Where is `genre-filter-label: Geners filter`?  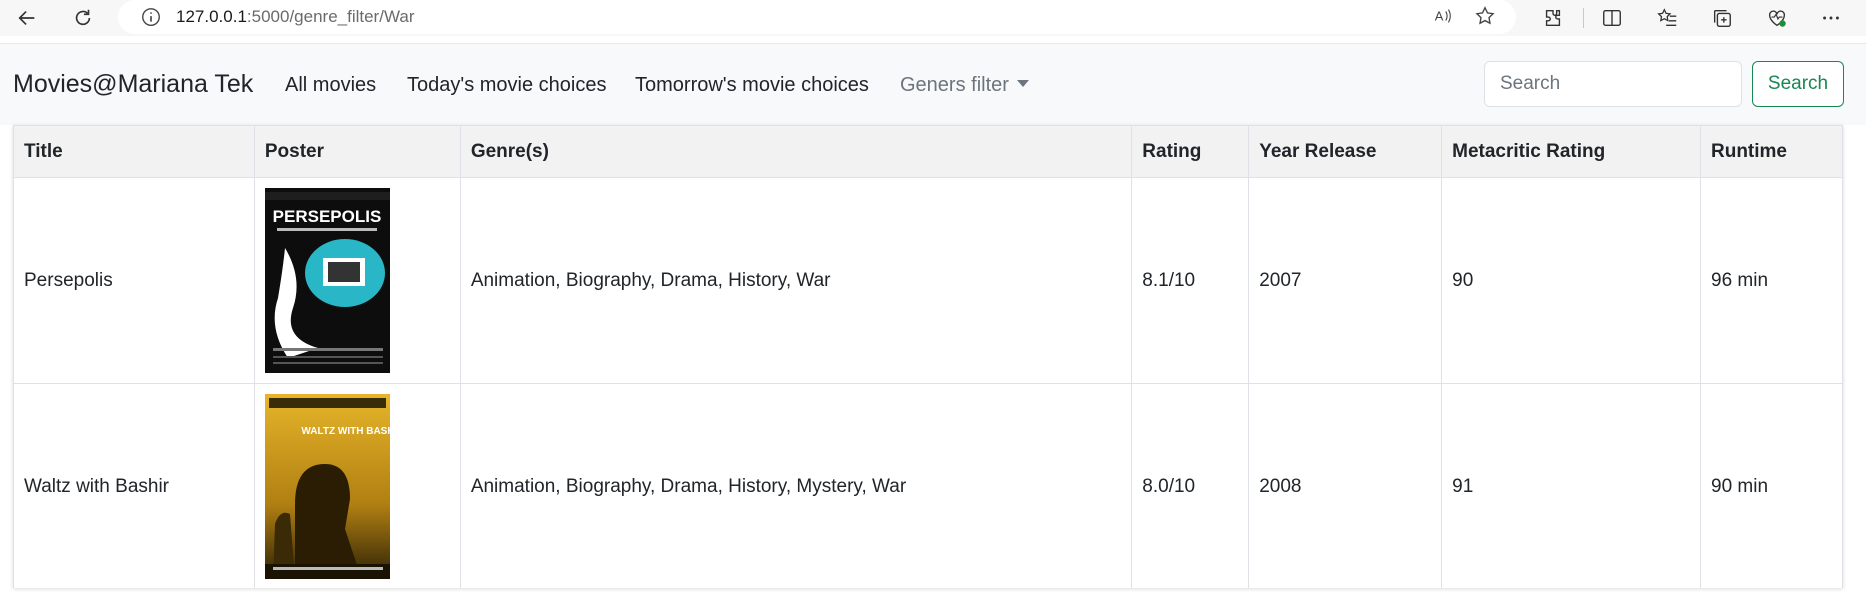
genre-filter-label: Geners filter is located at coordinates (954, 85).